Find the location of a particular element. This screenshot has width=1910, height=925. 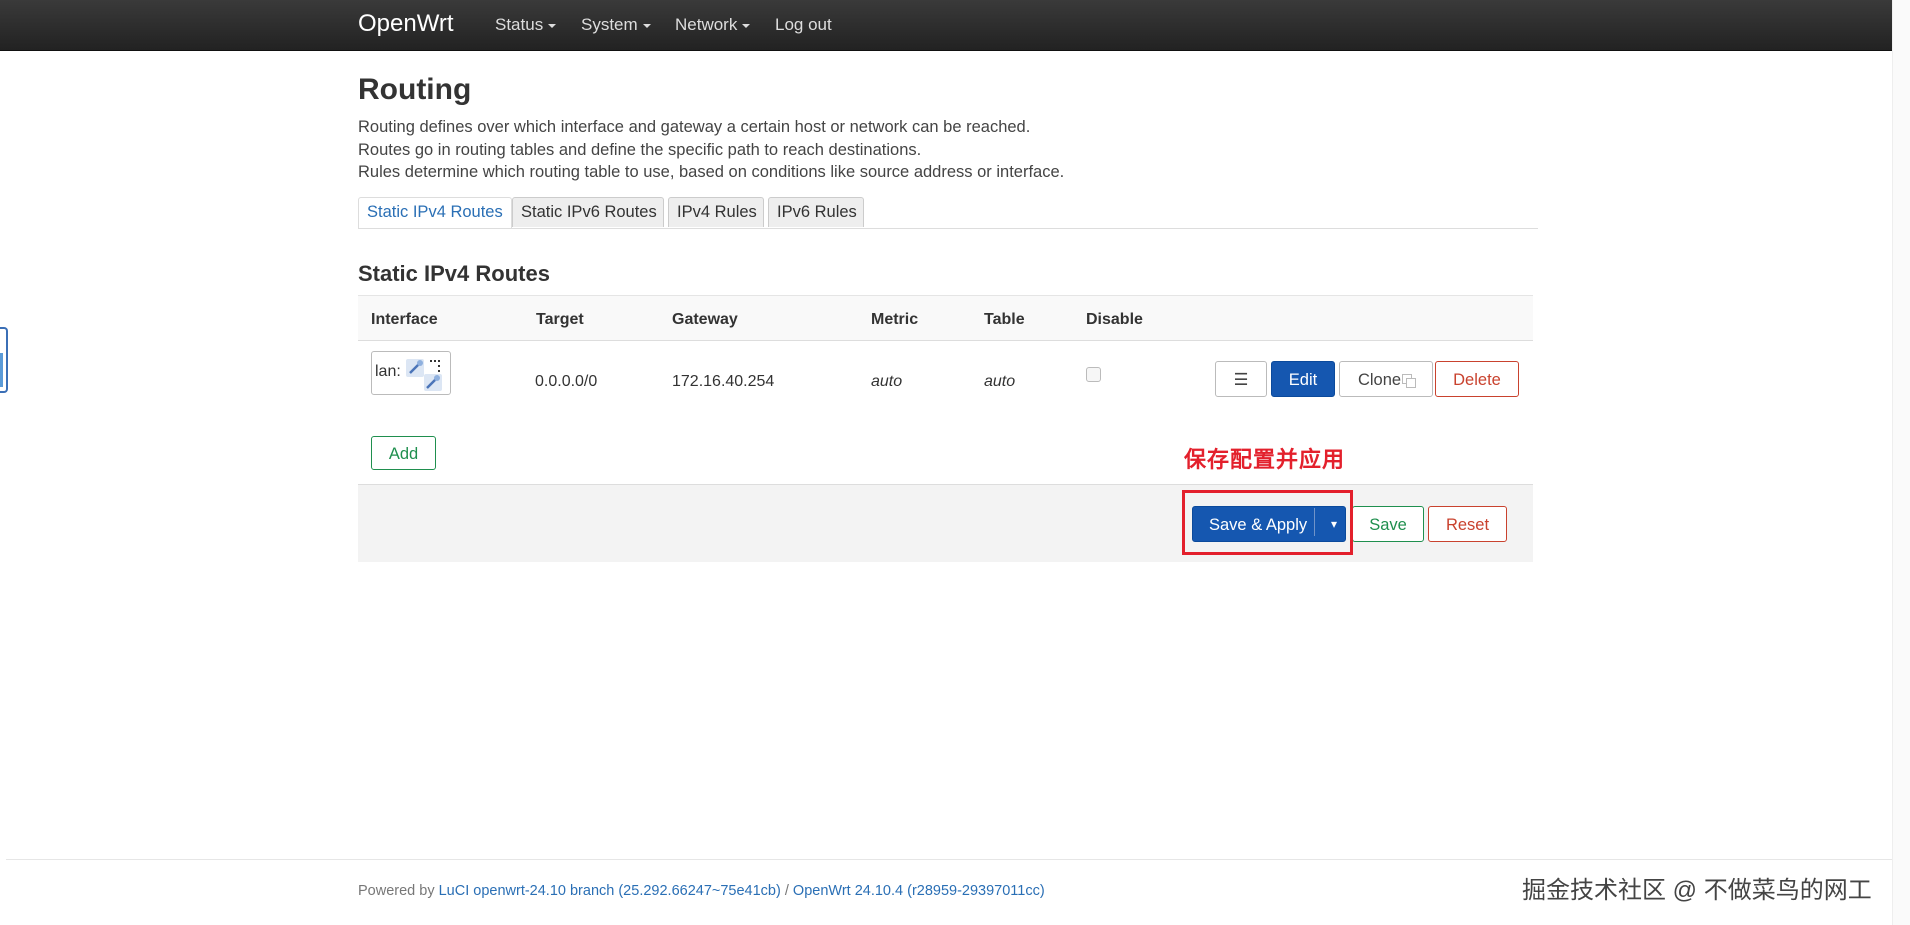

side-panel-handle is located at coordinates (4, 360).